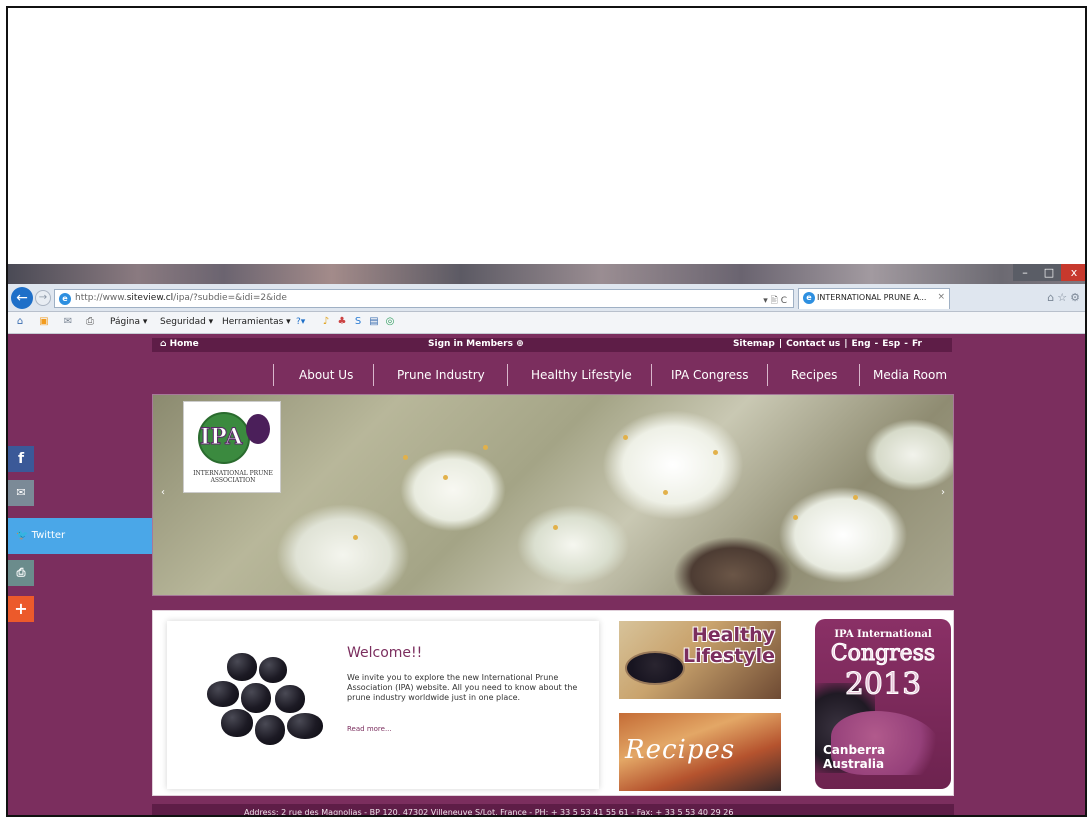 Image resolution: width=1091 pixels, height=821 pixels. Describe the element at coordinates (21, 609) in the screenshot. I see `add-share-icon: +` at that location.